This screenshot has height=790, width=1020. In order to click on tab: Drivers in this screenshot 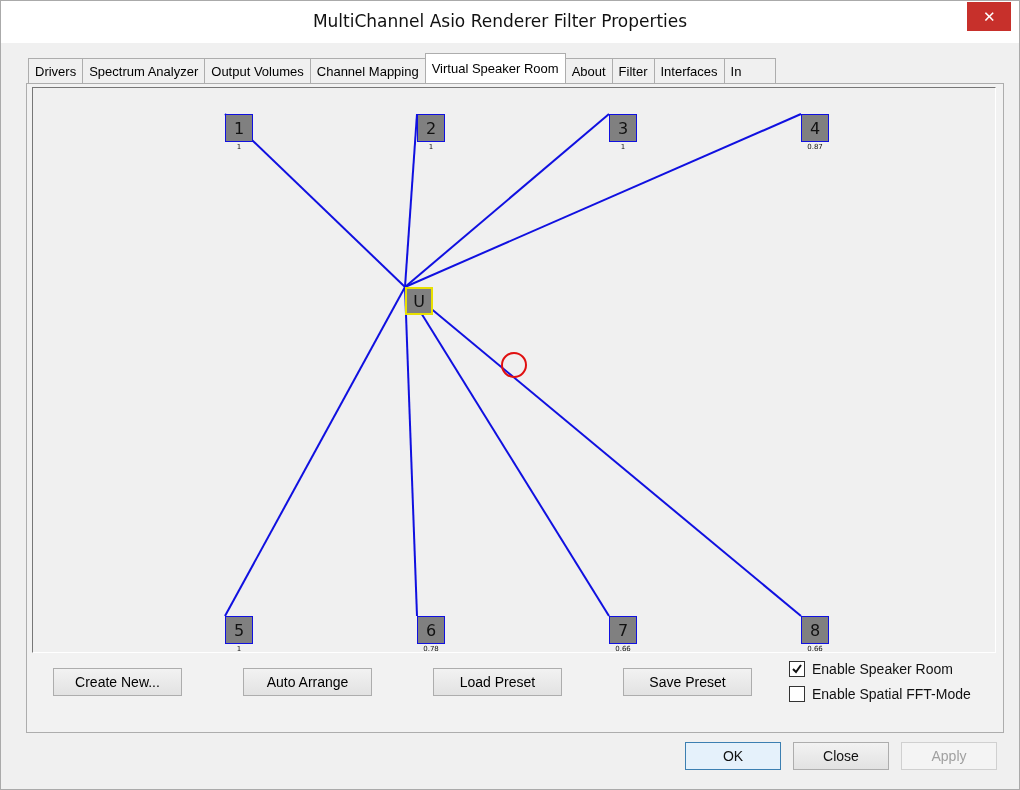, I will do `click(56, 70)`.